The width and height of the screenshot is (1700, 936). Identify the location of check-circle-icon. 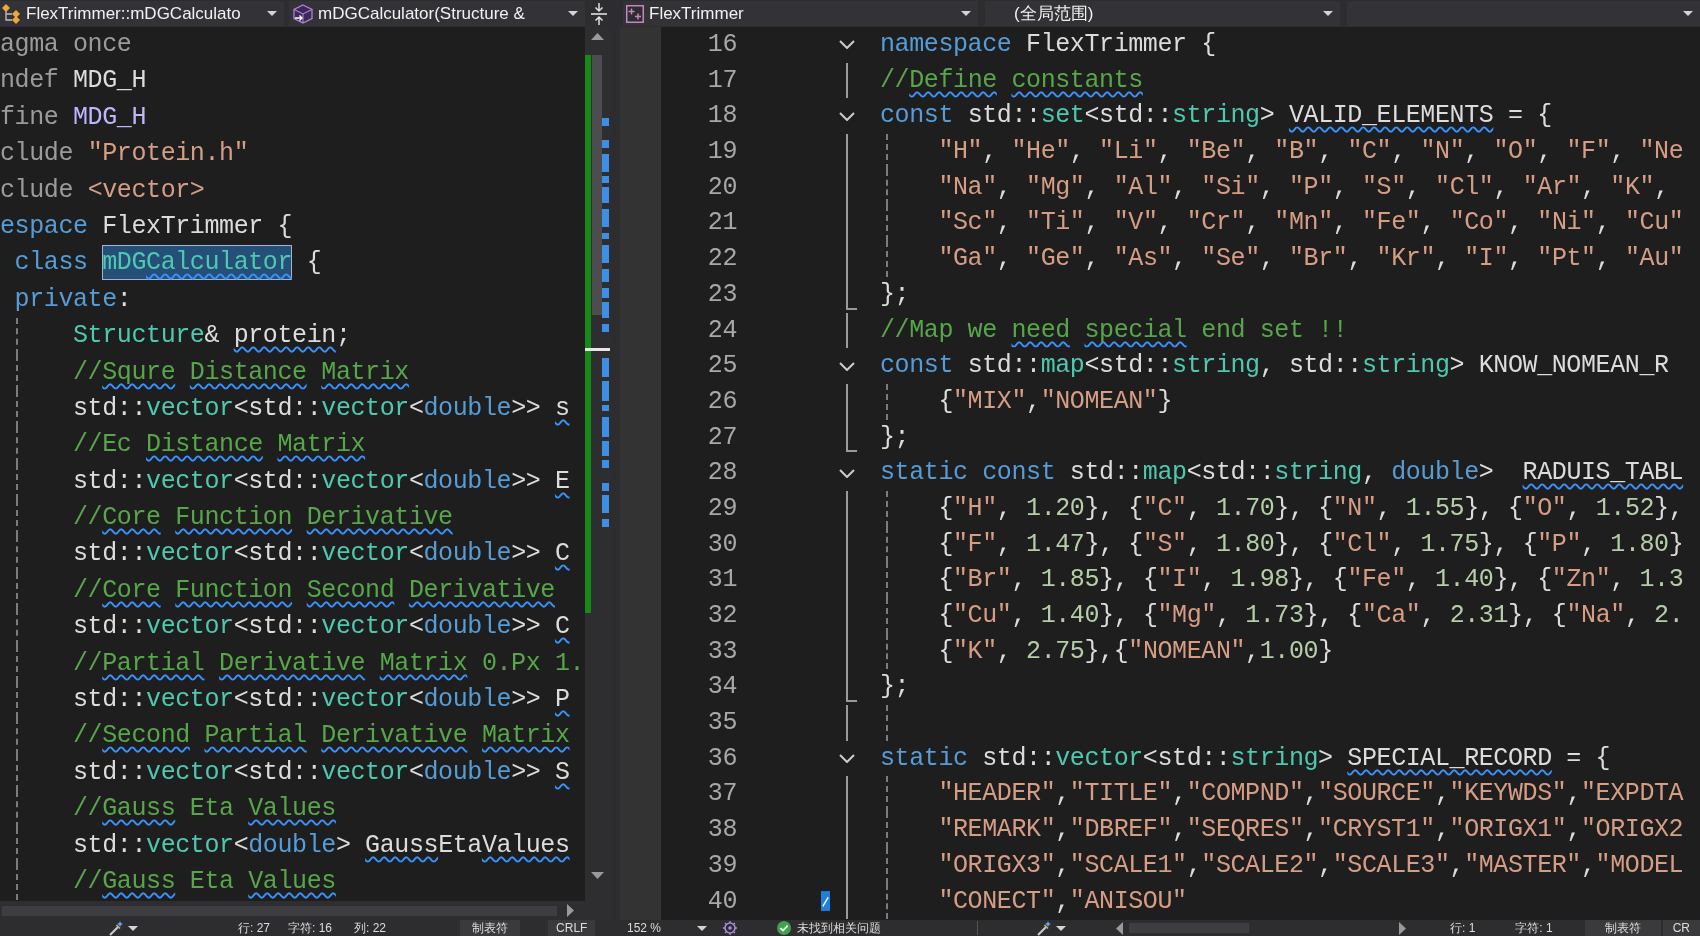
(784, 928).